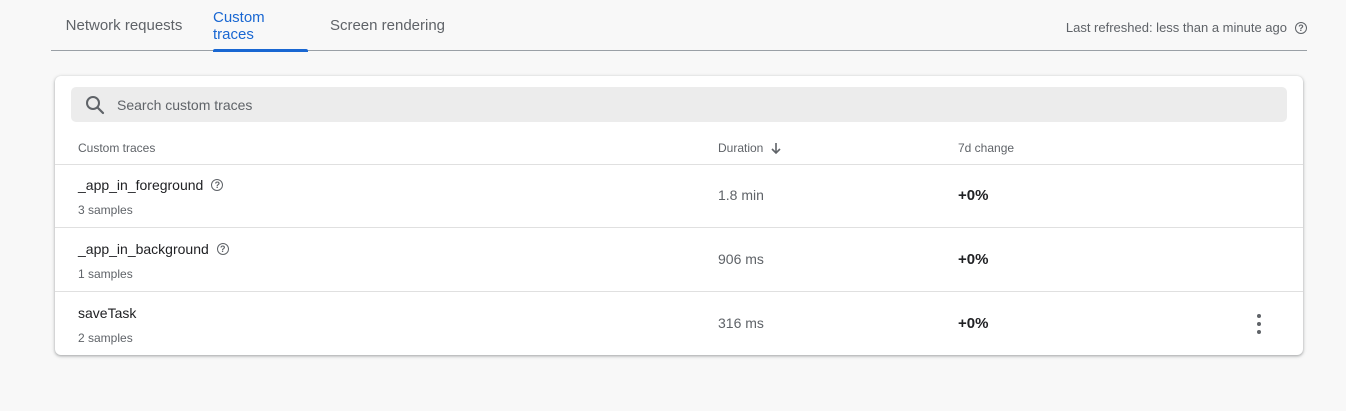 The image size is (1346, 411). I want to click on trace-name: _app_in_foreground ?, so click(151, 185).